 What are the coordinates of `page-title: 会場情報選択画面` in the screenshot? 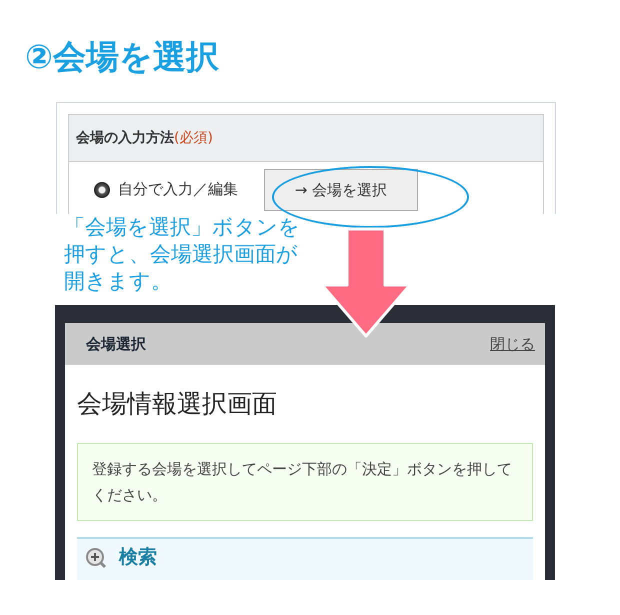 It's located at (177, 404).